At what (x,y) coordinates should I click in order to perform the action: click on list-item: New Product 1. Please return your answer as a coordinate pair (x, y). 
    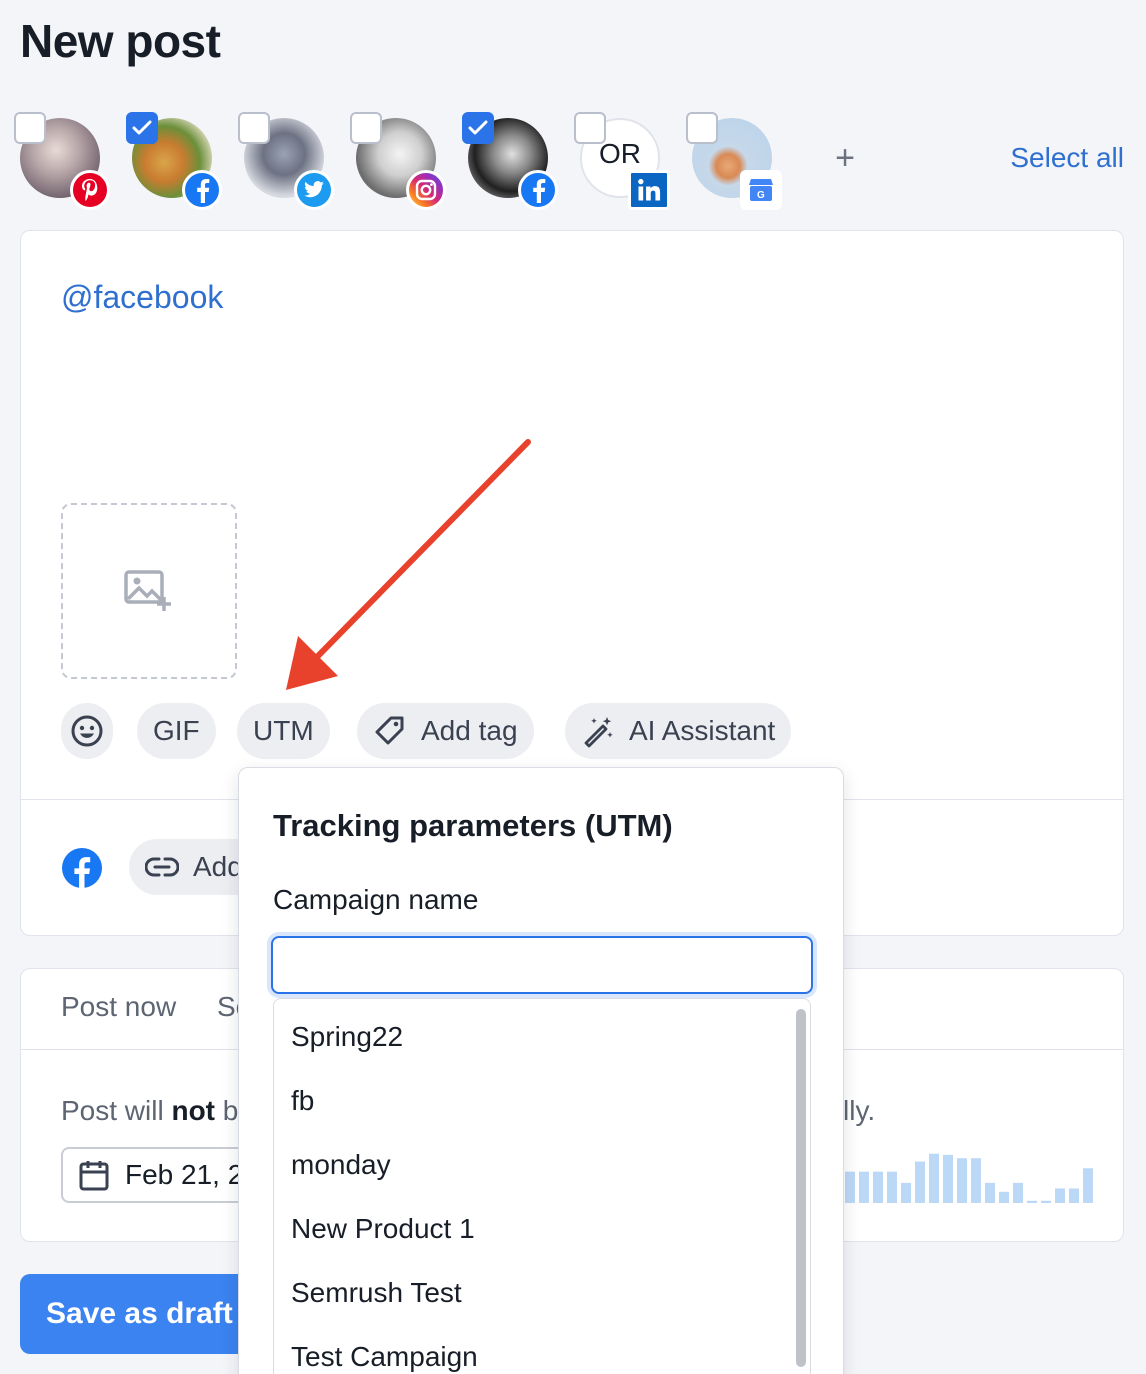
    Looking at the image, I should click on (383, 1229).